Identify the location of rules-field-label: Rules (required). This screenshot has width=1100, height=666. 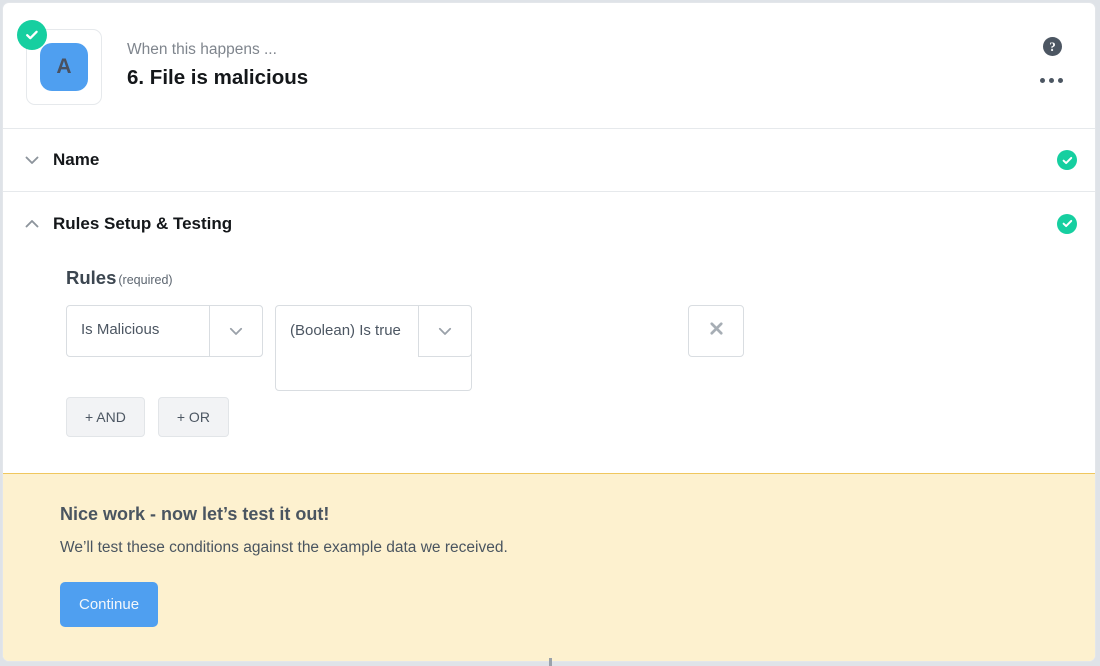
(580, 278).